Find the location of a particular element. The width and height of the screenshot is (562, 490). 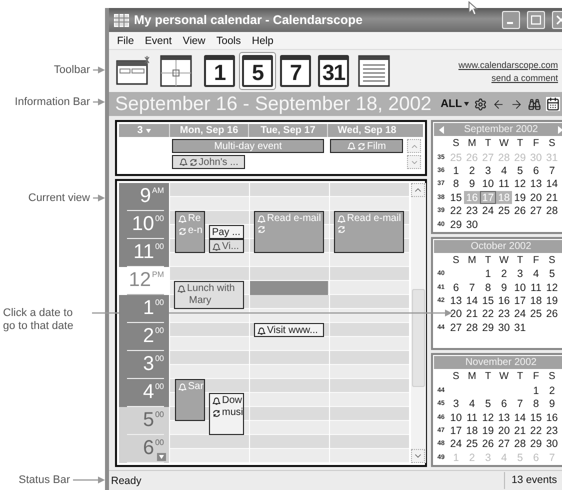

filter-dropdown: ALL is located at coordinates (454, 104).